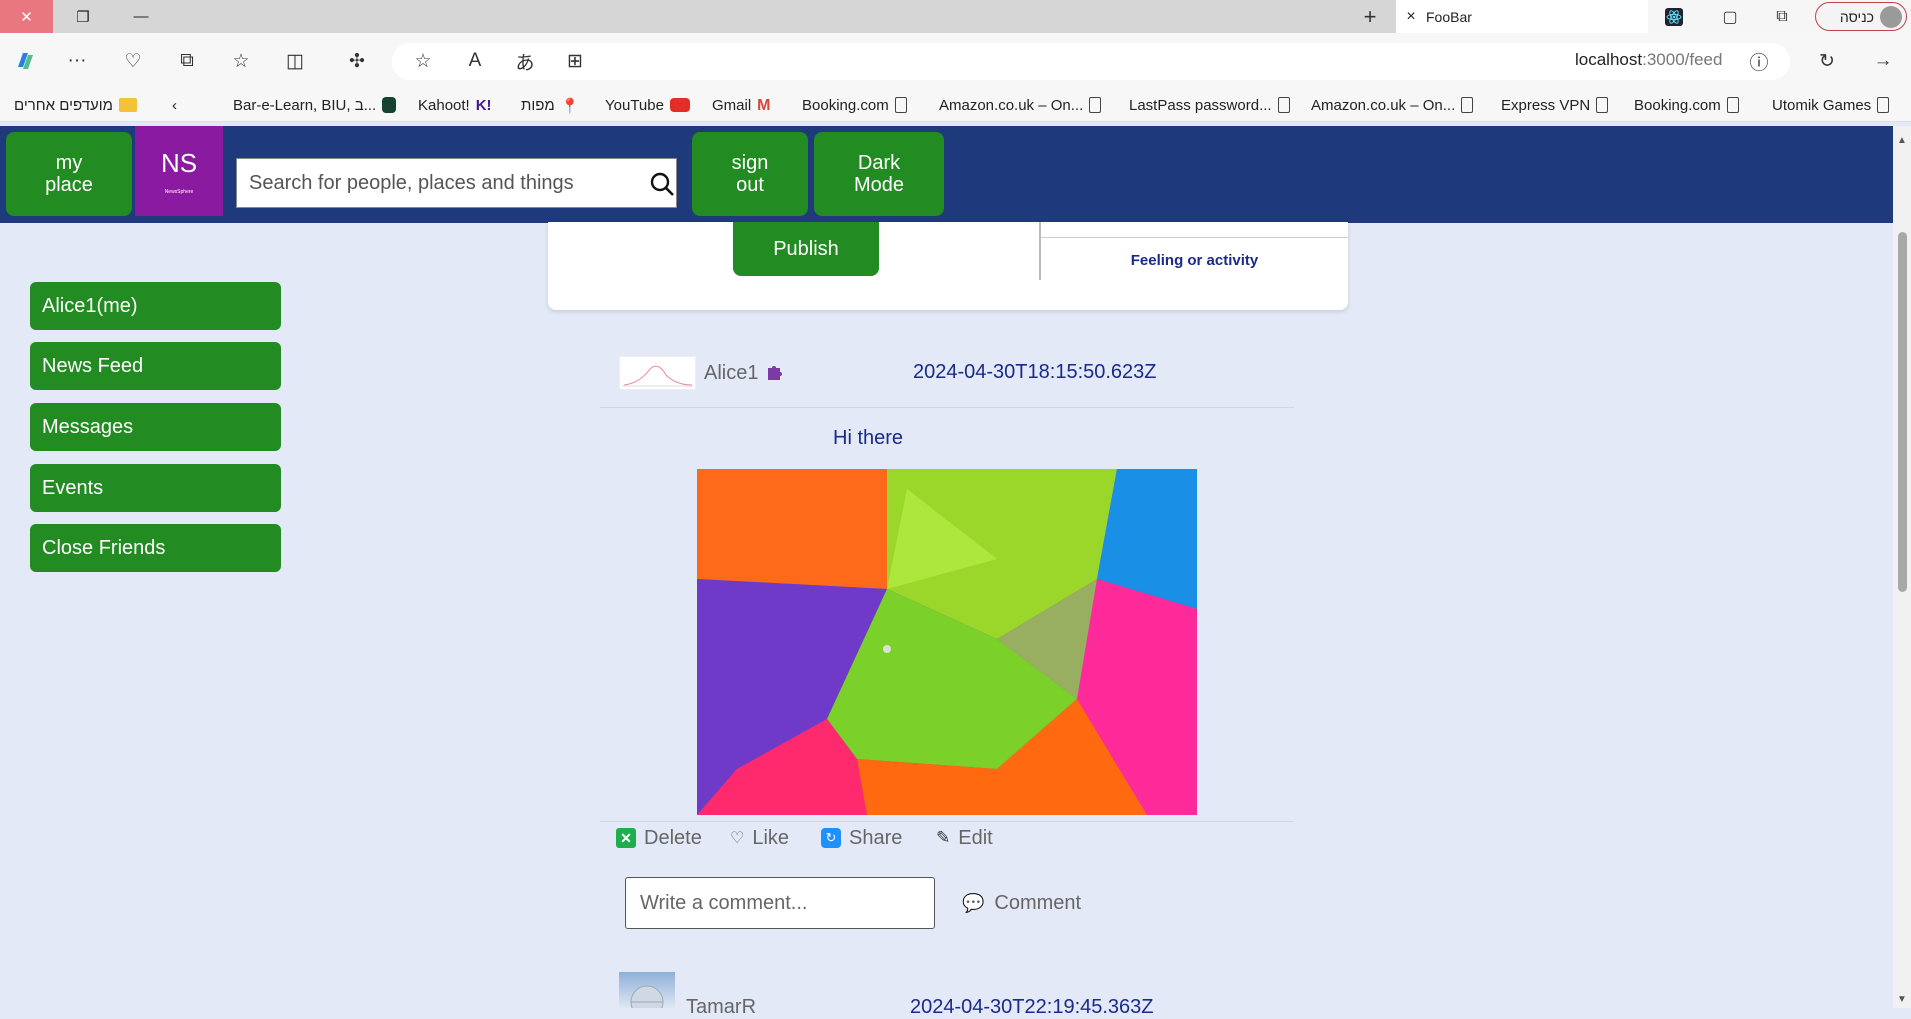 The width and height of the screenshot is (1911, 1019). I want to click on post-timestamp: 2024-04-30T18:15:50.623Z, so click(1035, 372).